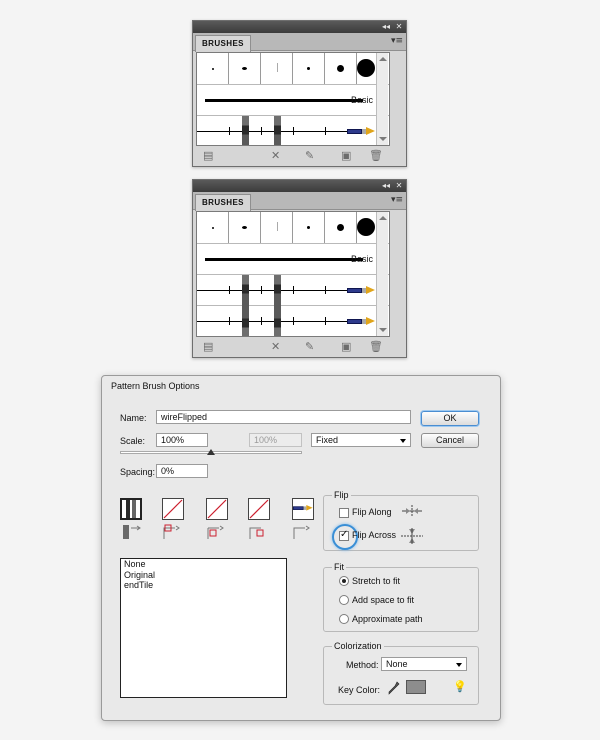 The width and height of the screenshot is (600, 740). What do you see at coordinates (372, 512) in the screenshot?
I see `flip-along-label: Flip Along` at bounding box center [372, 512].